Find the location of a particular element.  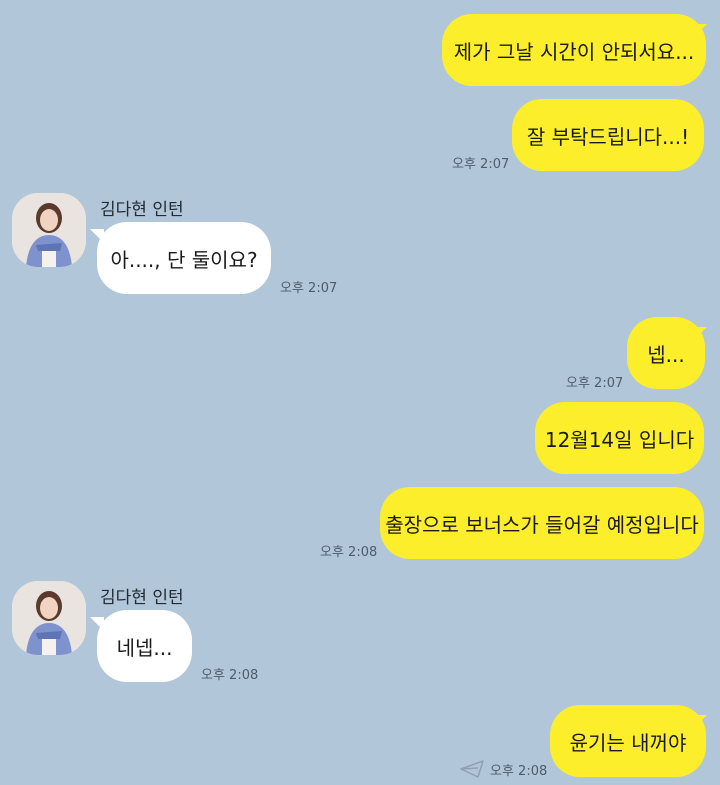

paper-plane-icon is located at coordinates (472, 769).